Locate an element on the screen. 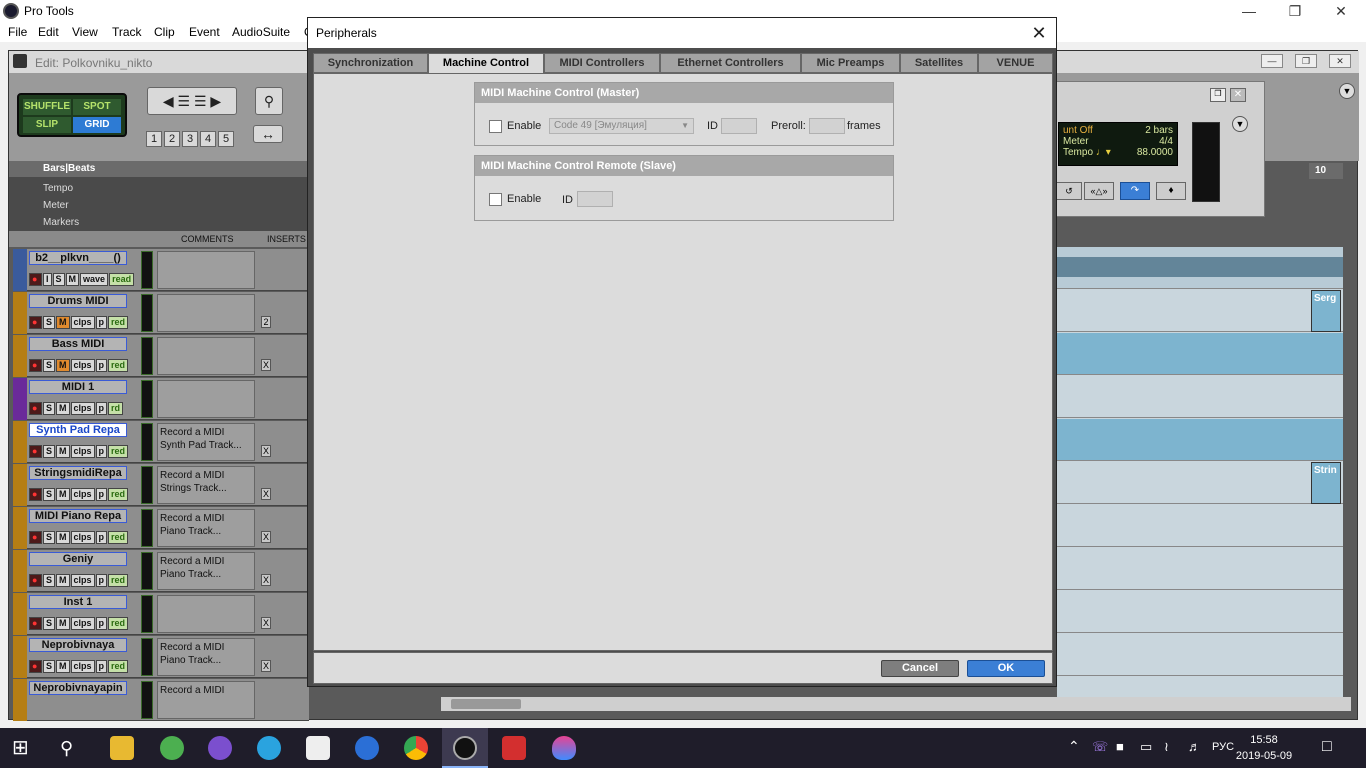 This screenshot has width=1366, height=768. track-button-rd: rd is located at coordinates (116, 408).